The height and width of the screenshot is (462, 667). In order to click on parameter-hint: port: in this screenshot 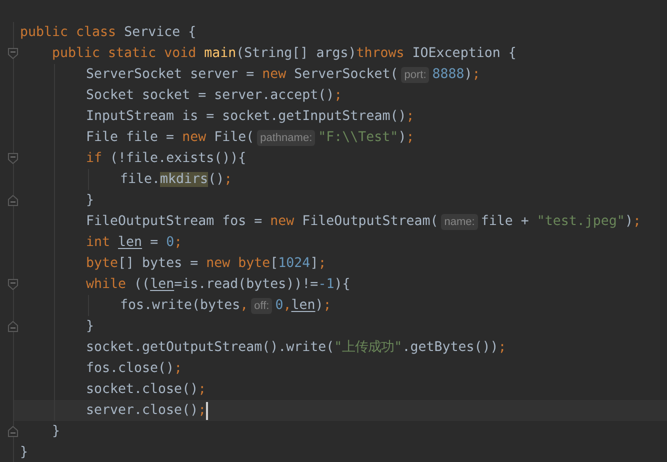, I will do `click(415, 74)`.